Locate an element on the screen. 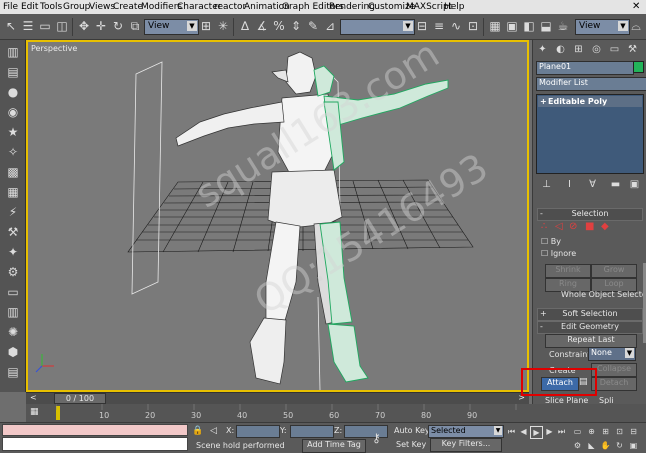  pipe-icon: ▭ is located at coordinates (13, 292).